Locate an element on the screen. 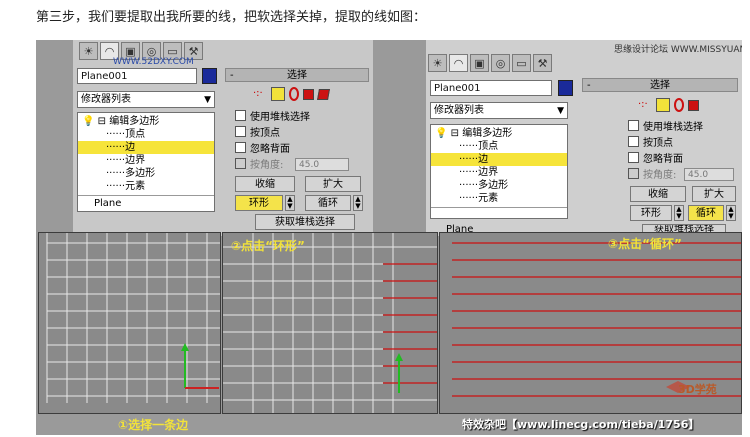  step-1-caption: ①选择一条边 is located at coordinates (153, 425).